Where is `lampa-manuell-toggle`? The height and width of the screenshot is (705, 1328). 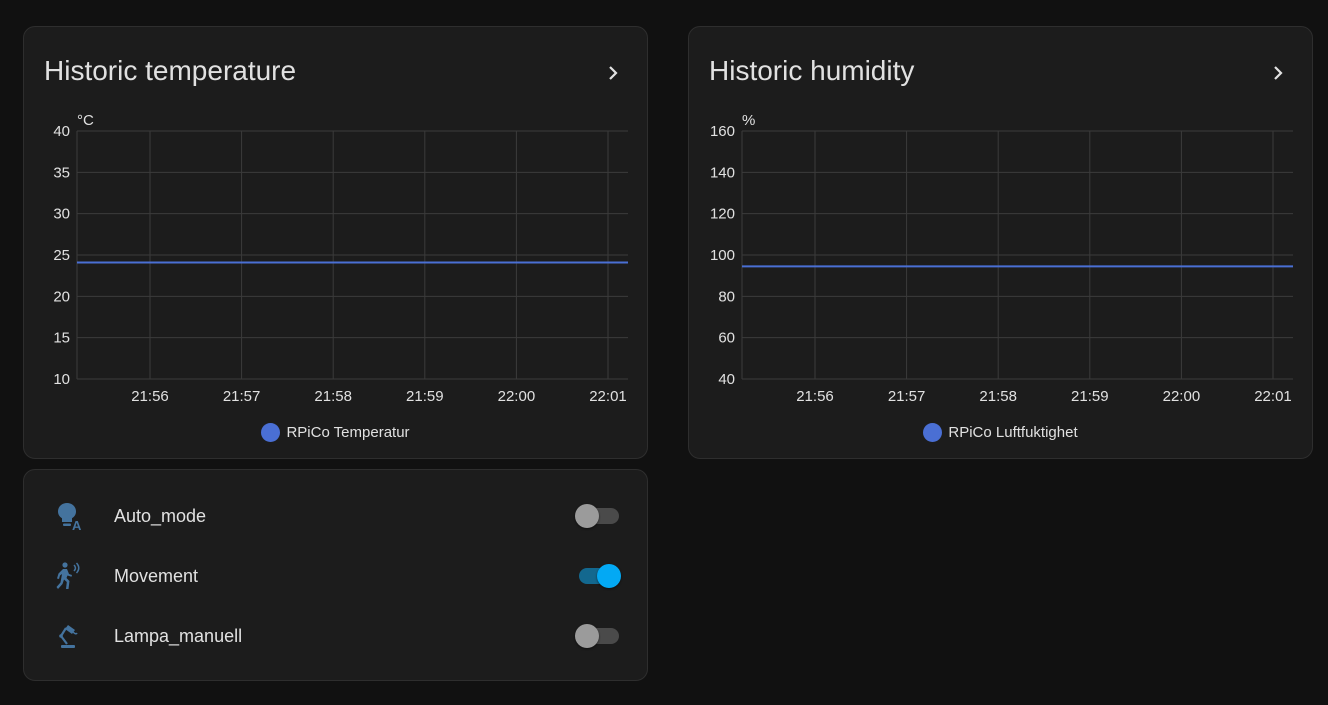
lampa-manuell-toggle is located at coordinates (598, 636).